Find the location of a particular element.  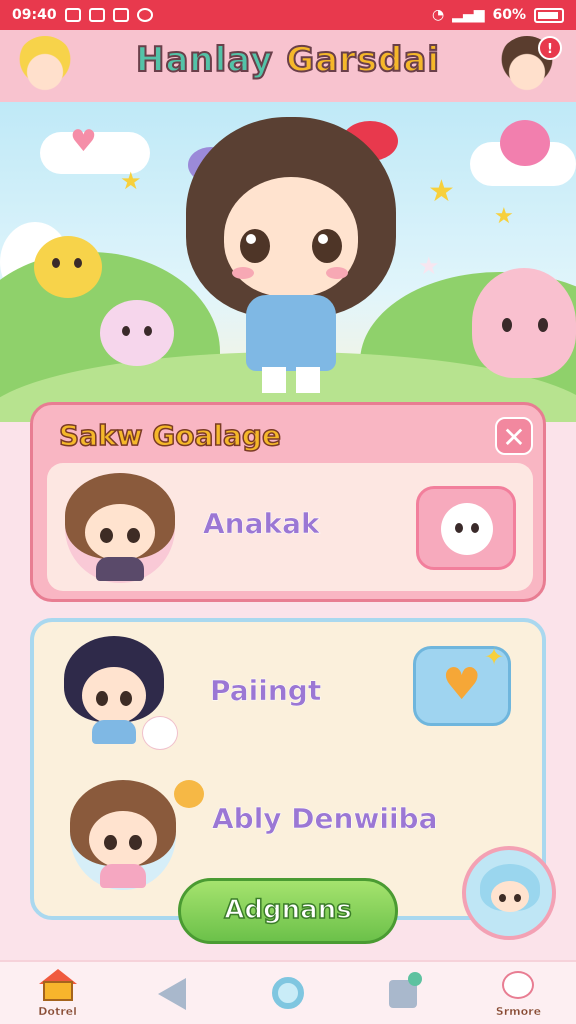

nav-home: Dotrel is located at coordinates (57, 993).